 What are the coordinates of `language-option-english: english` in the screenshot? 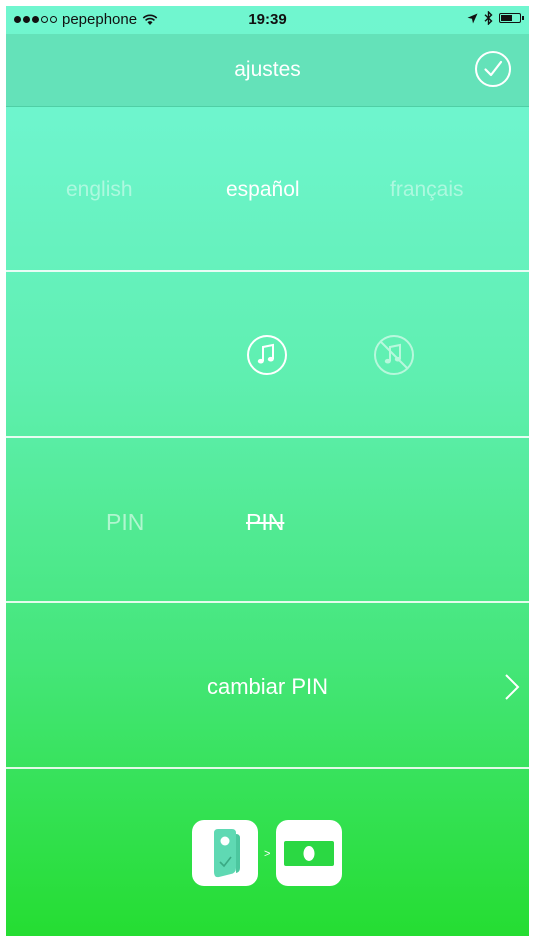 It's located at (99, 190).